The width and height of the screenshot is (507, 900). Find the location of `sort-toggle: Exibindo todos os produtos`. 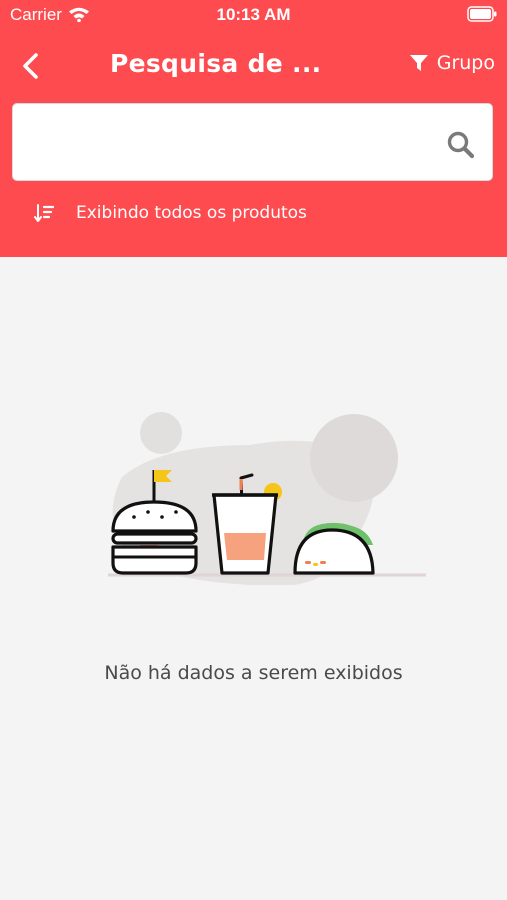

sort-toggle: Exibindo todos os produtos is located at coordinates (170, 213).